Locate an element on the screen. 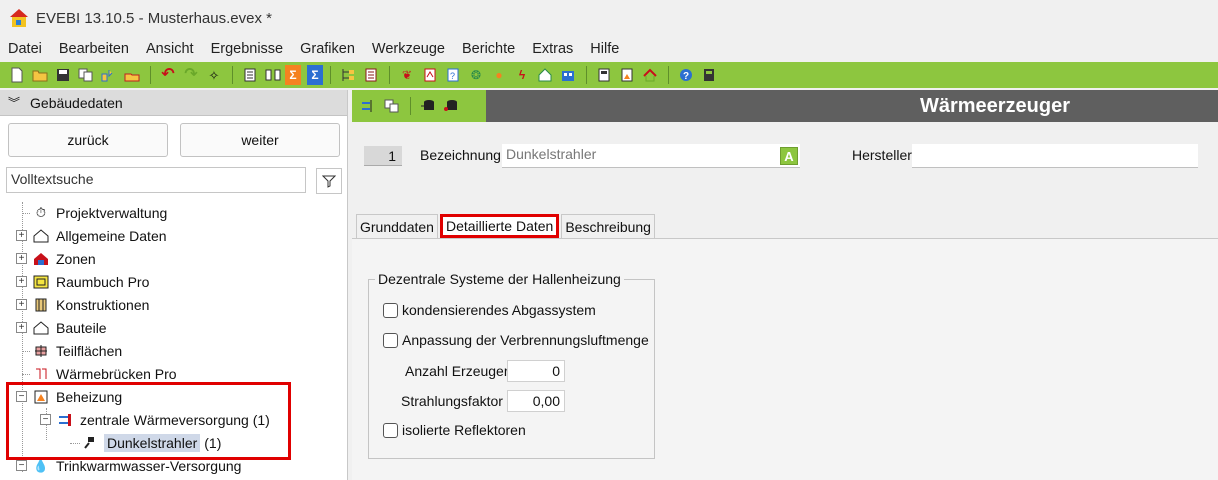 This screenshot has height=480, width=1218. detail-toolbar is located at coordinates (419, 106).